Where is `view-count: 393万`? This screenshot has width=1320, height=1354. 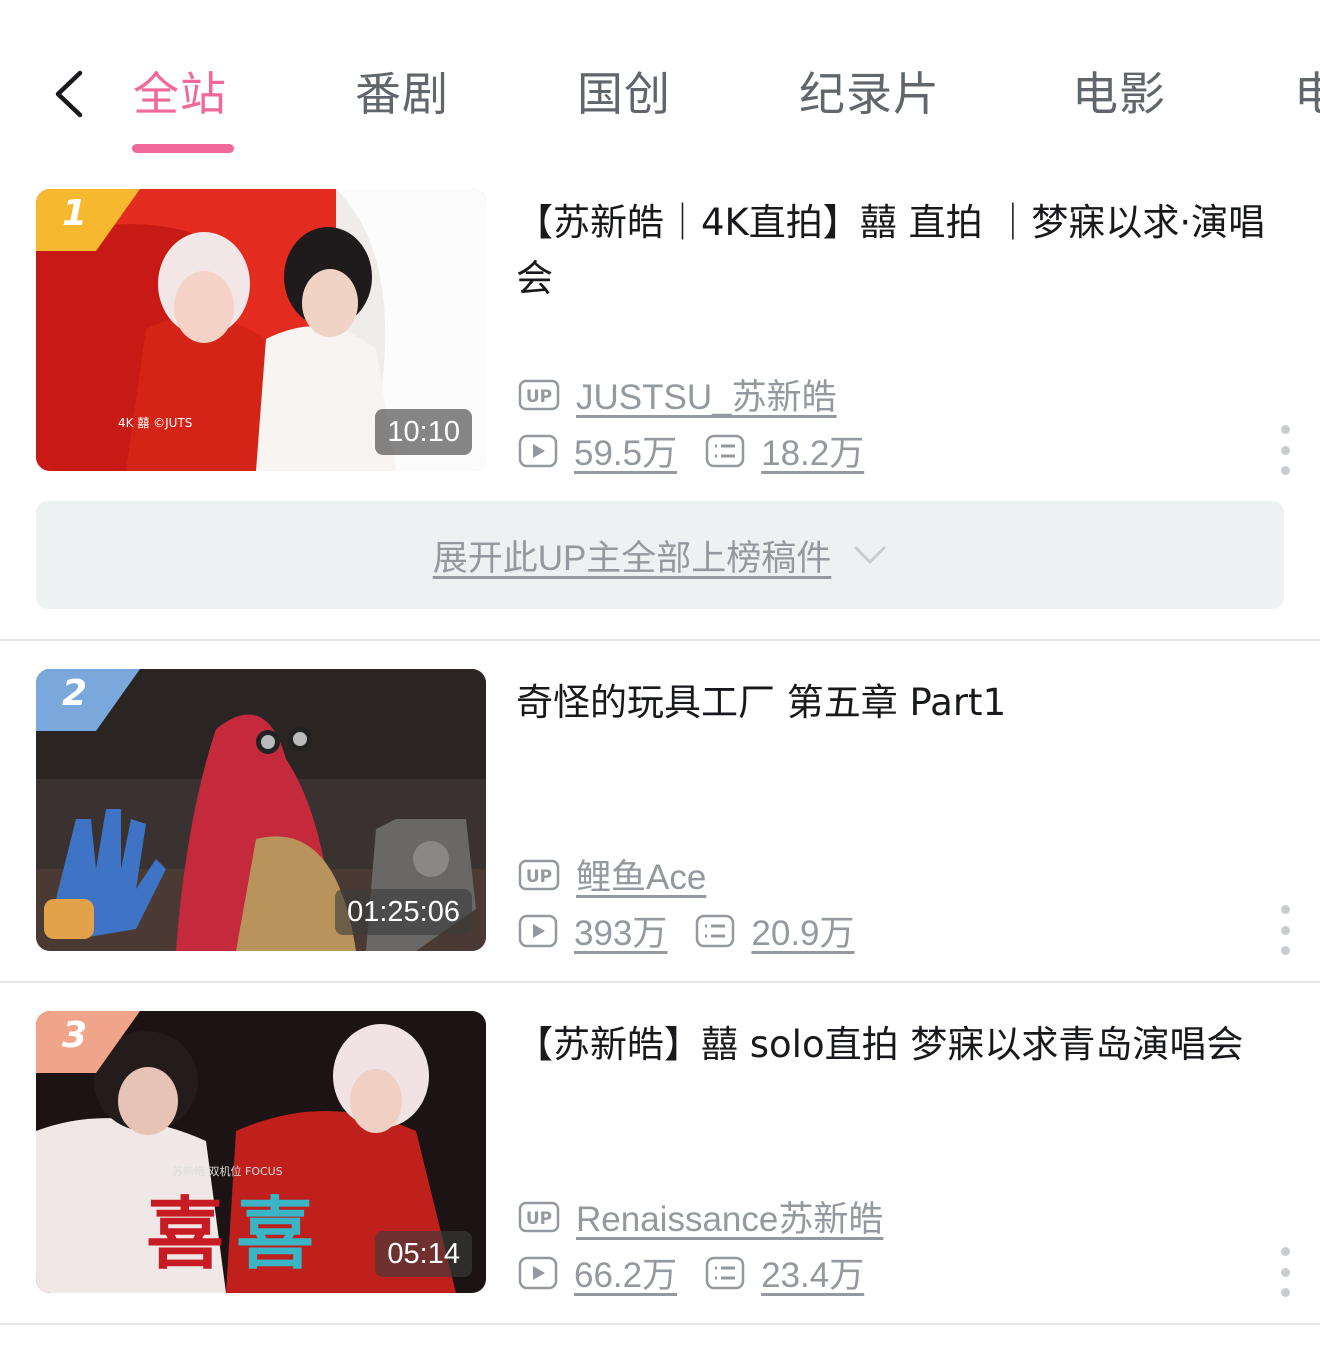 view-count: 393万 is located at coordinates (620, 930).